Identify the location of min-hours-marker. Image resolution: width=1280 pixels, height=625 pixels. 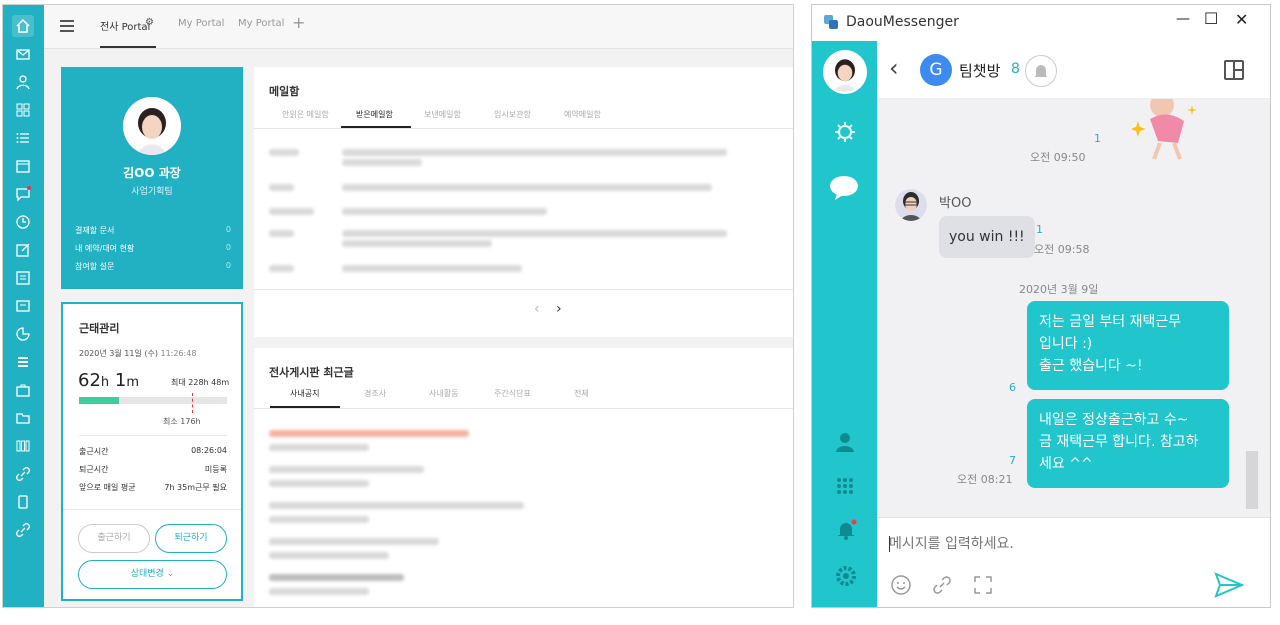
(192, 403).